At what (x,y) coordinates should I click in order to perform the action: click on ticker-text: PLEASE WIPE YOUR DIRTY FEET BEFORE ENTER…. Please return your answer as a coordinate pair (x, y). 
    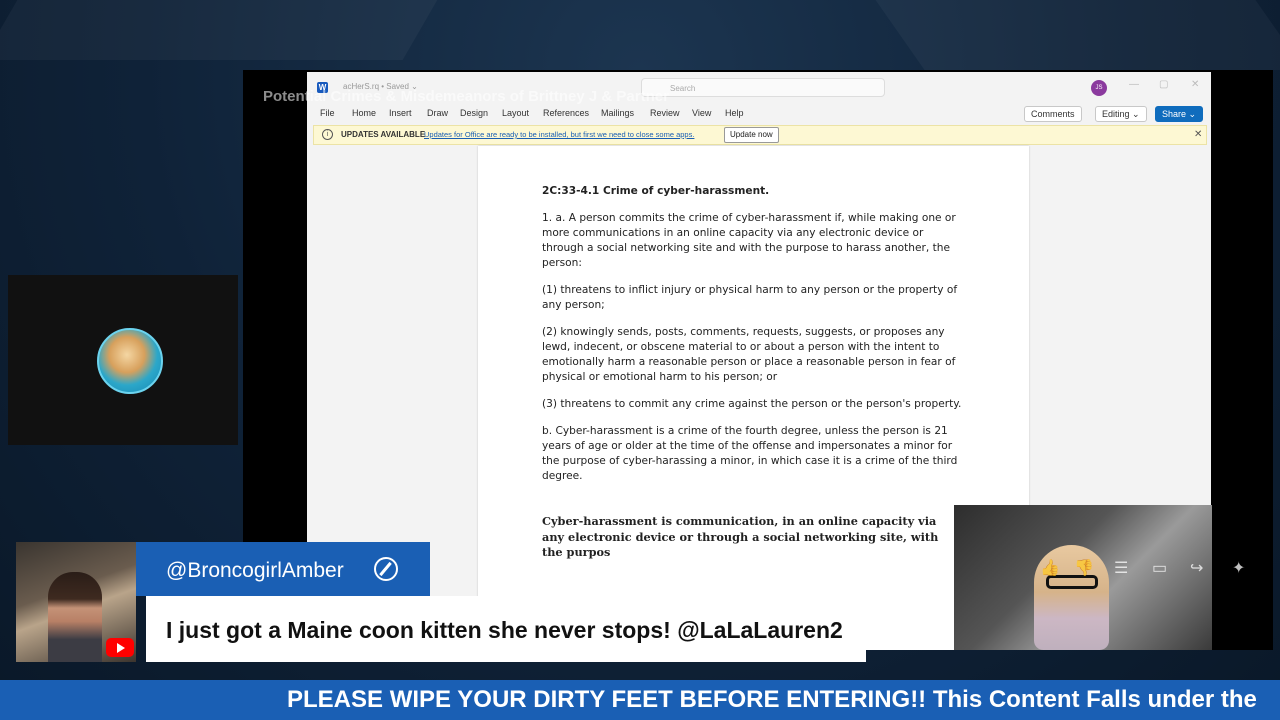
    Looking at the image, I should click on (772, 699).